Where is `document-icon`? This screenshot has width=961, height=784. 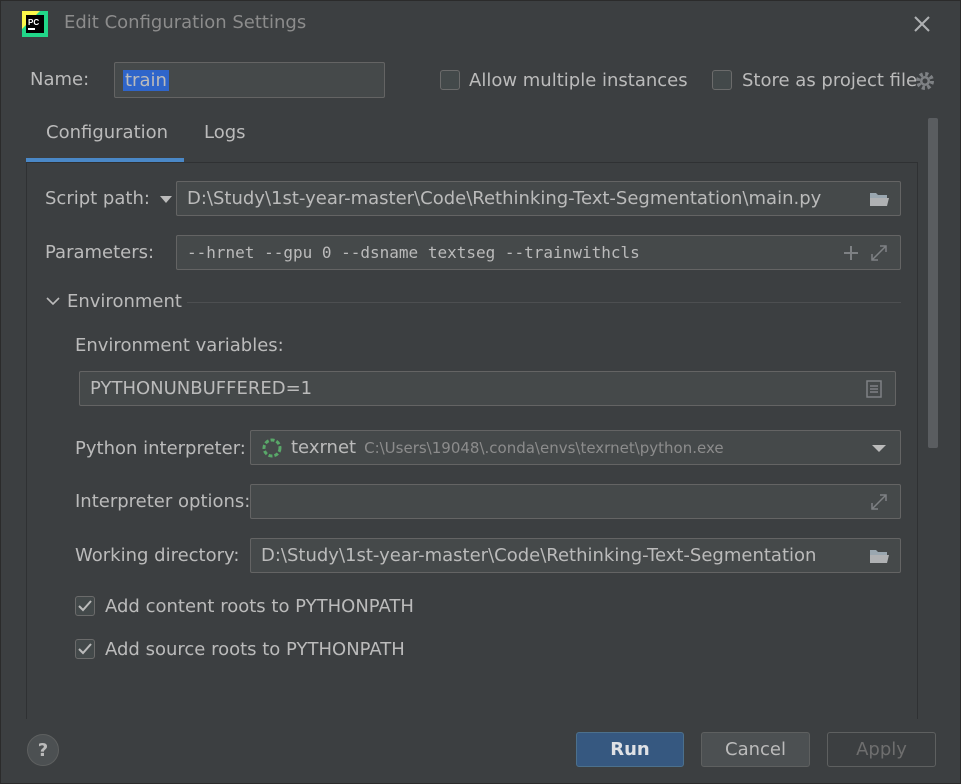 document-icon is located at coordinates (874, 389).